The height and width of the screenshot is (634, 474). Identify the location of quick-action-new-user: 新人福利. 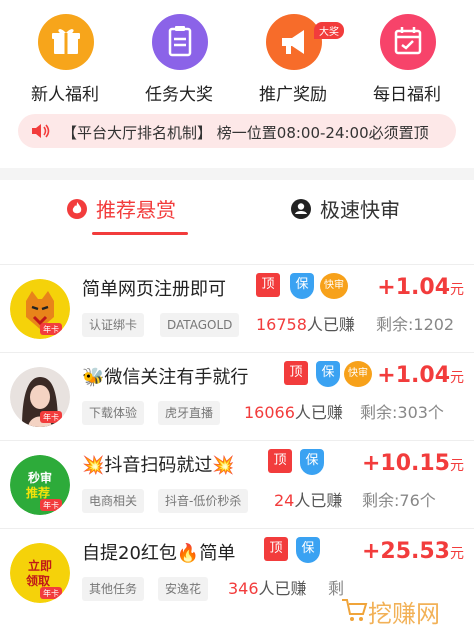
(65, 58).